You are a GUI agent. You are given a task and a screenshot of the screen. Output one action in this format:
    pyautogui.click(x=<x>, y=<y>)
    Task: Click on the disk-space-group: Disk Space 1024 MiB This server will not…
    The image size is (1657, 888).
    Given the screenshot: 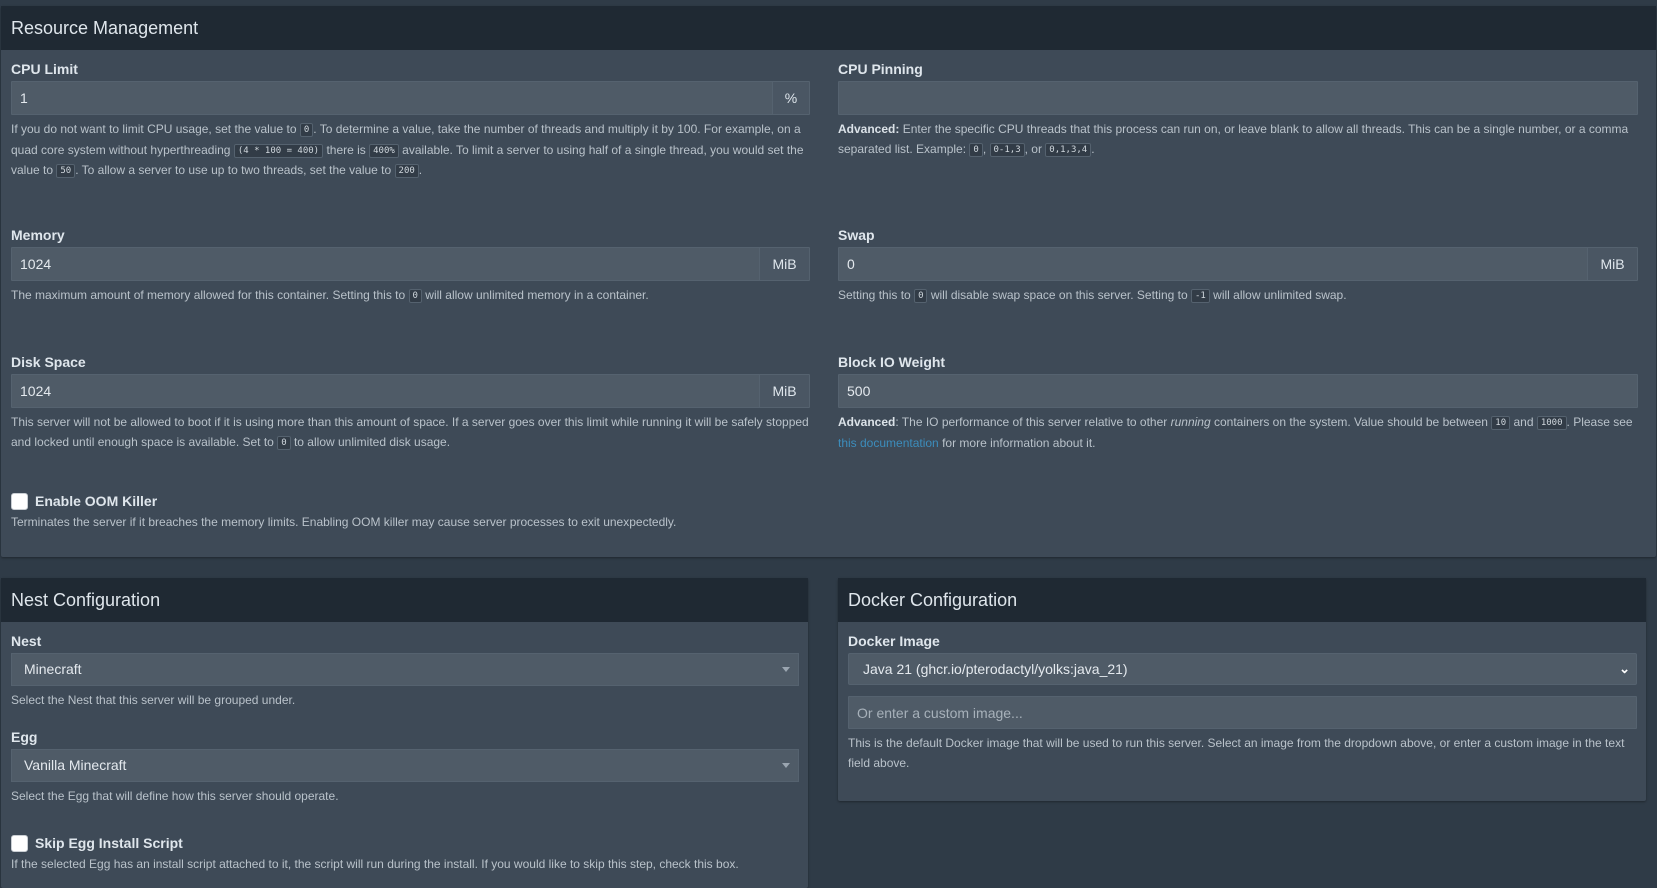 What is the action you would take?
    pyautogui.click(x=410, y=402)
    